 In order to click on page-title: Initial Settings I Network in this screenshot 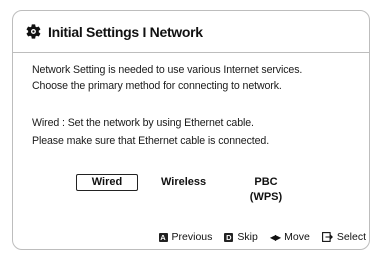, I will do `click(125, 31)`.